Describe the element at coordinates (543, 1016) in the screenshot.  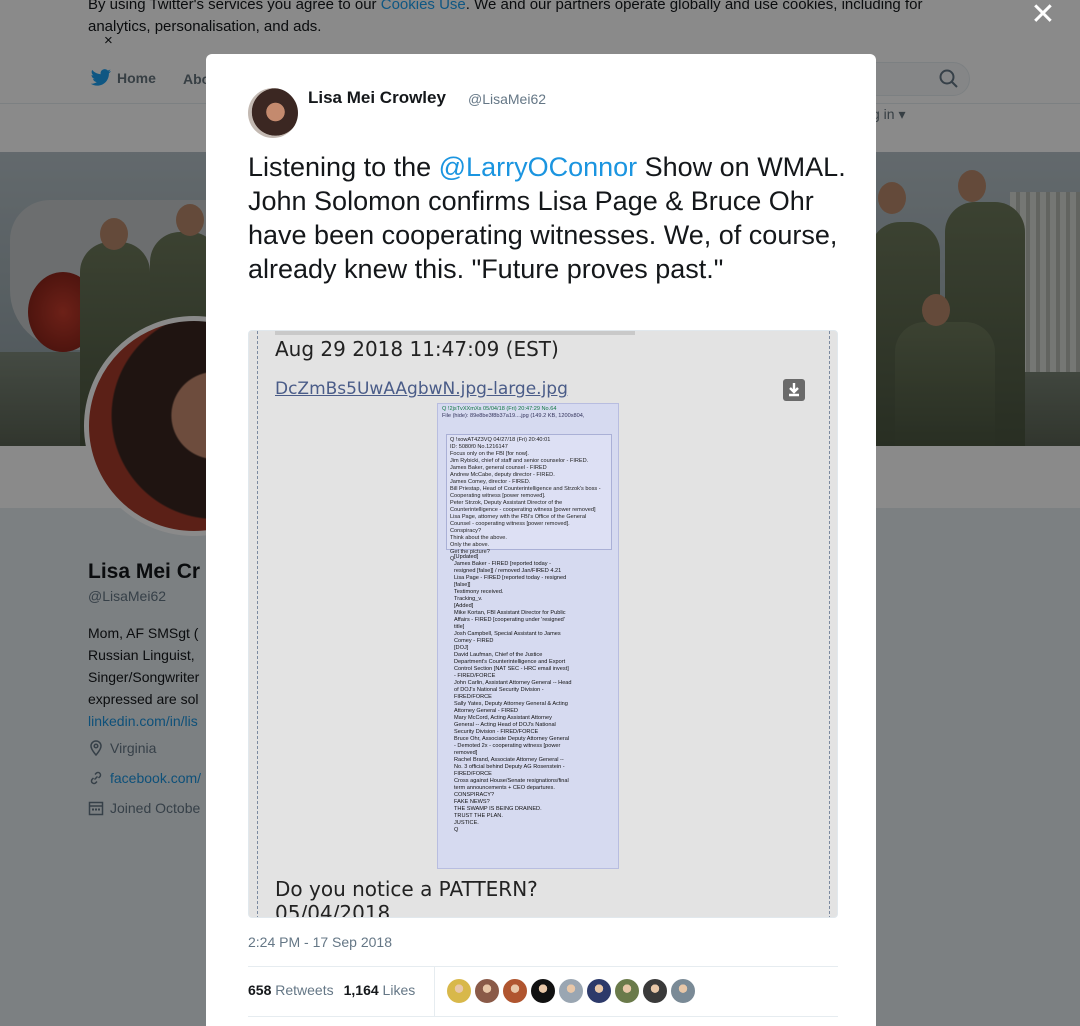
I see `stats-divider-bottom` at that location.